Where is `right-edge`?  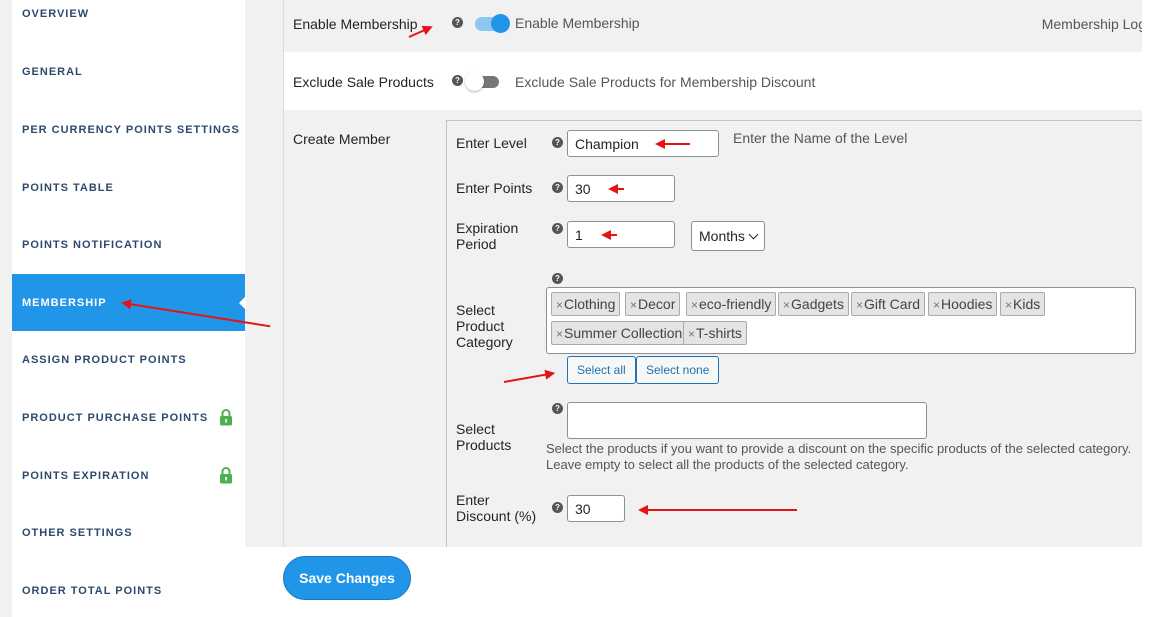
right-edge is located at coordinates (1153, 308).